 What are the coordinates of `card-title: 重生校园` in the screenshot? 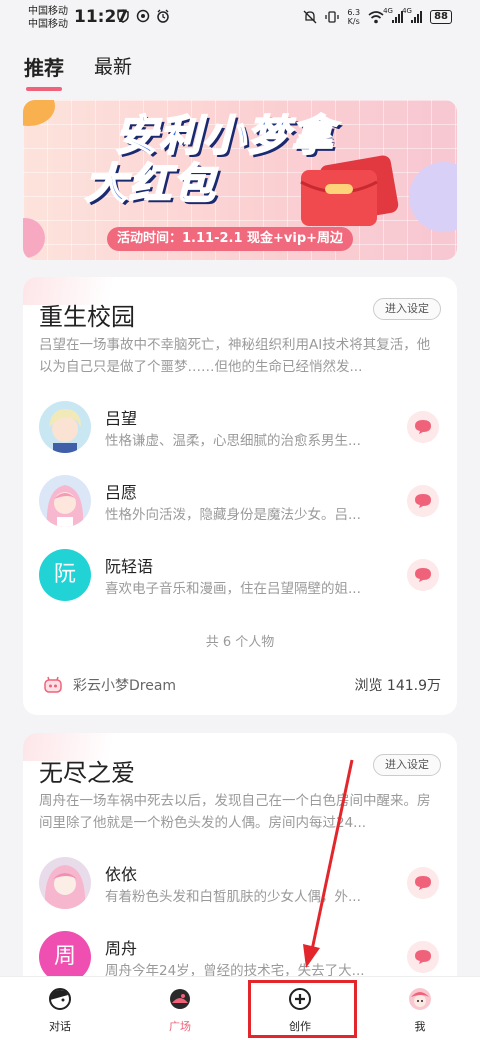 It's located at (87, 317).